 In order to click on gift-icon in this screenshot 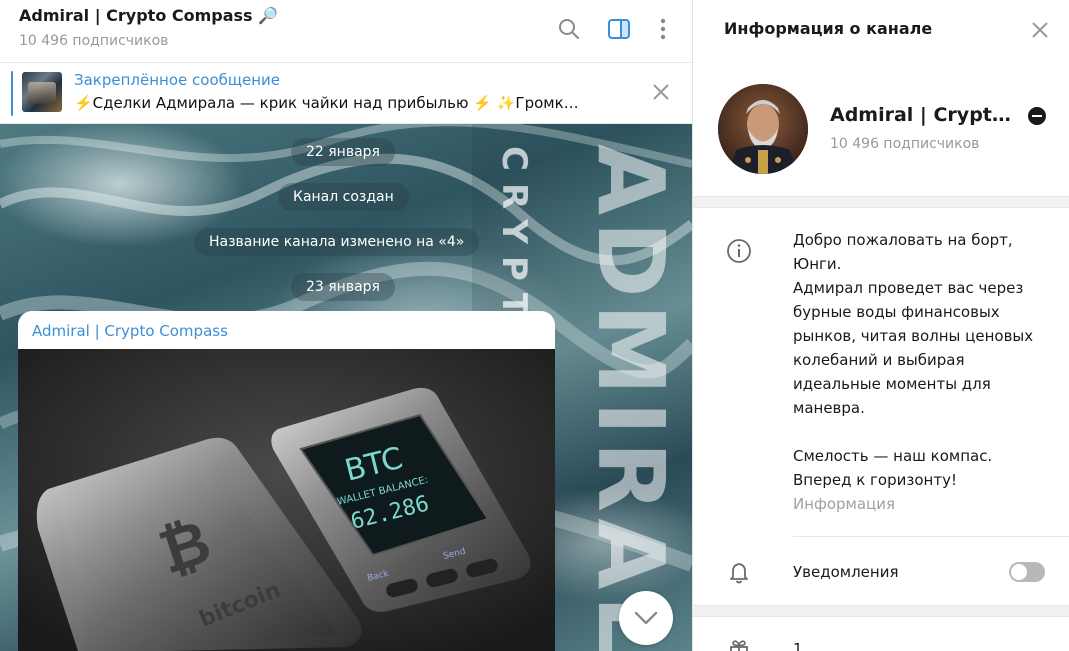, I will do `click(739, 643)`.